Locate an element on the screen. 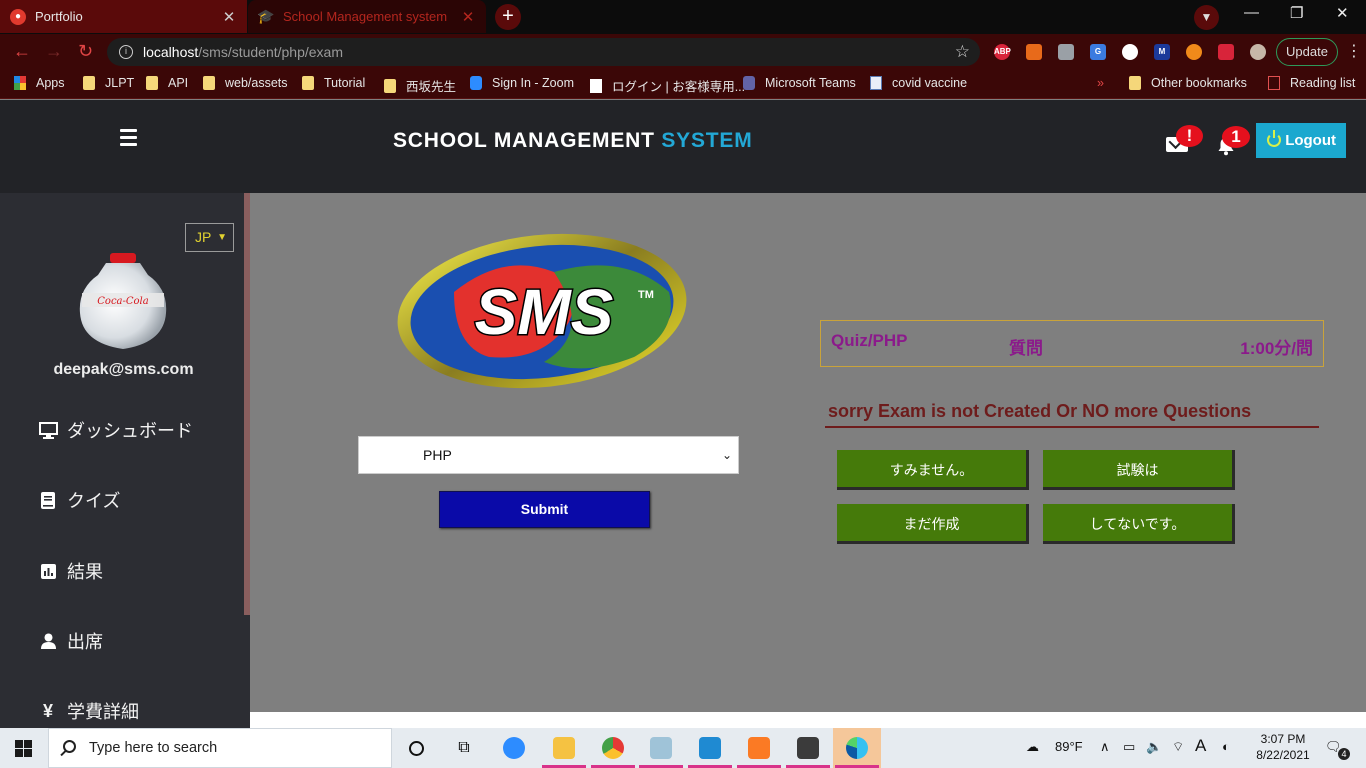 The height and width of the screenshot is (768, 1366). taskbar-search-input: Type here to search is located at coordinates (220, 748).